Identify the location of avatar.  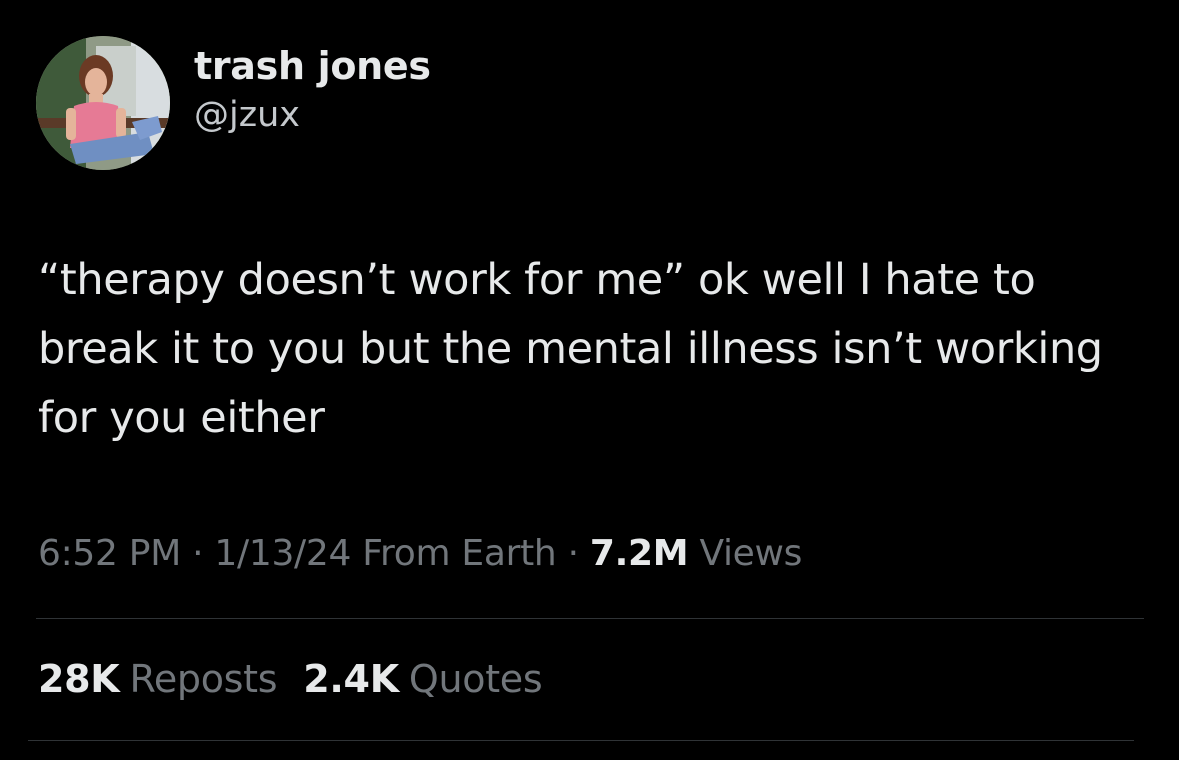
(103, 103).